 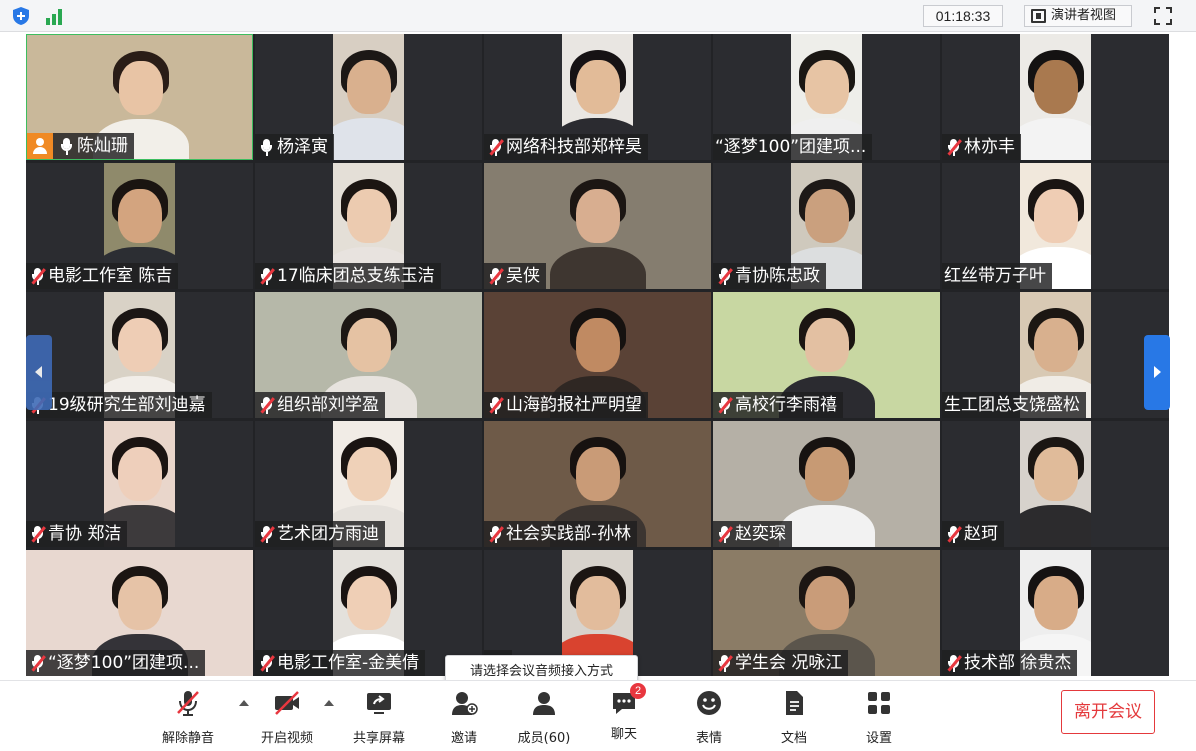 What do you see at coordinates (368, 355) in the screenshot?
I see `participant-tile: 组织部刘学盈` at bounding box center [368, 355].